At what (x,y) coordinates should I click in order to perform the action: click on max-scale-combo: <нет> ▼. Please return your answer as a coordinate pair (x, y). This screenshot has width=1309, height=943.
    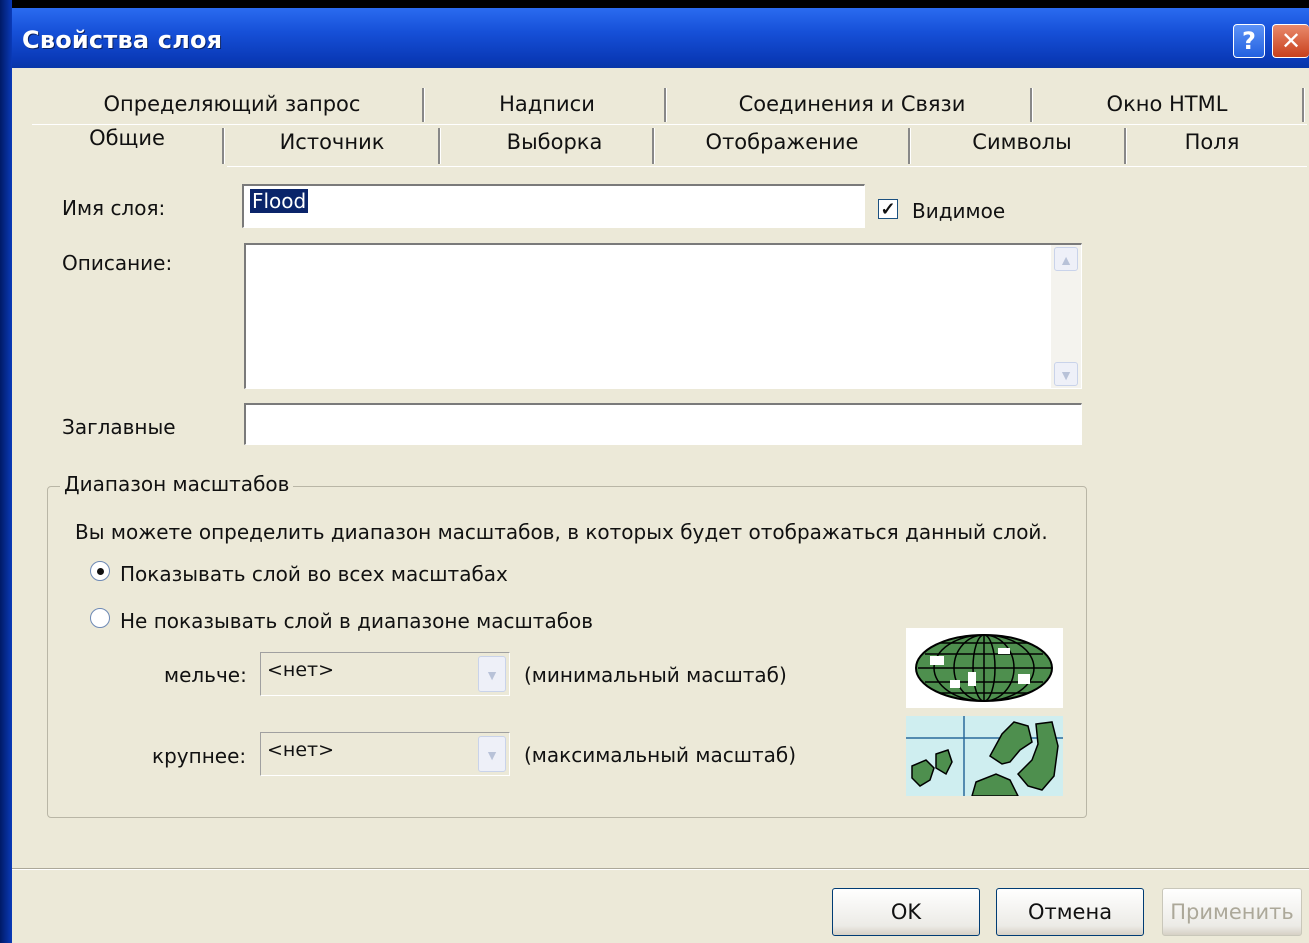
    Looking at the image, I should click on (385, 754).